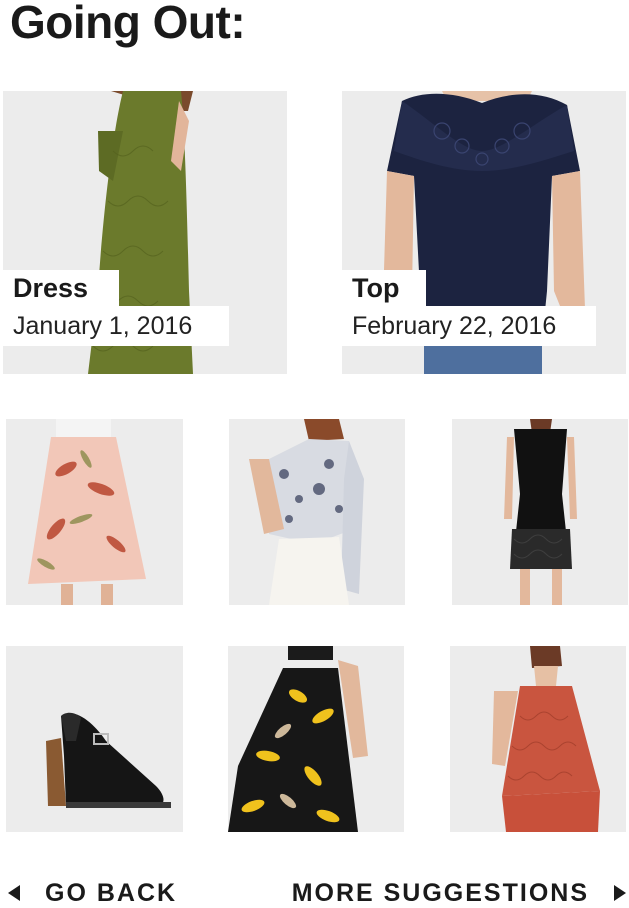  I want to click on featured-label: Top, so click(384, 288).